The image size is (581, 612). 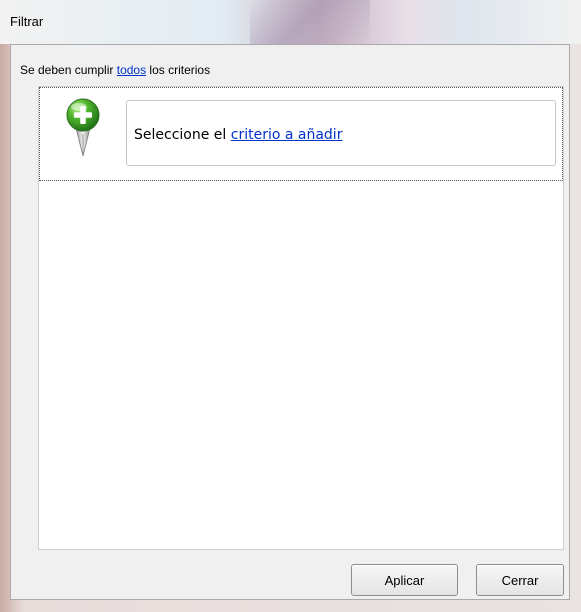 I want to click on title-bar-glass, so click(x=310, y=22).